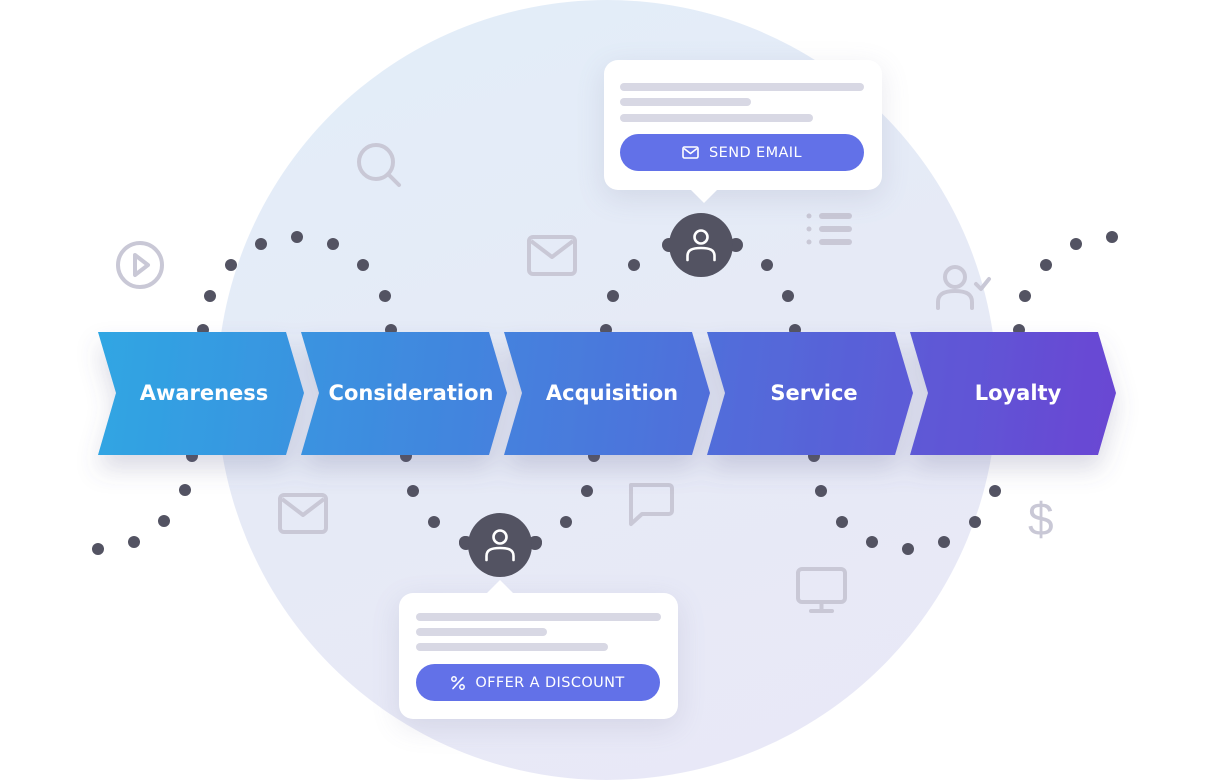 This screenshot has width=1210, height=780. I want to click on percent-icon, so click(458, 682).